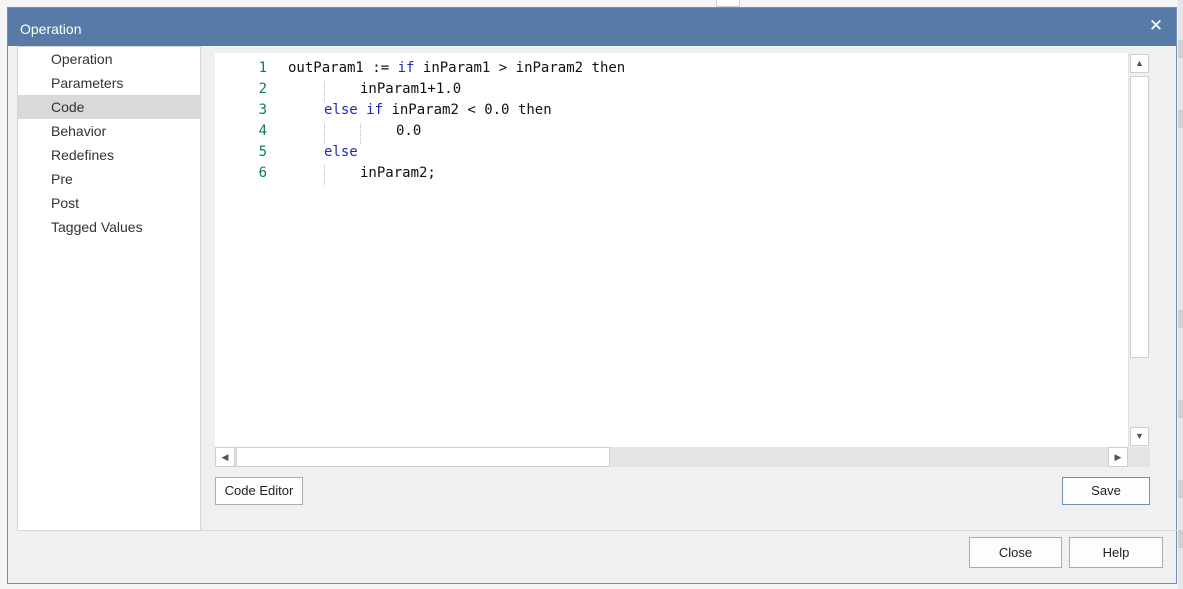  I want to click on code-line: 4 0.0, so click(670, 133).